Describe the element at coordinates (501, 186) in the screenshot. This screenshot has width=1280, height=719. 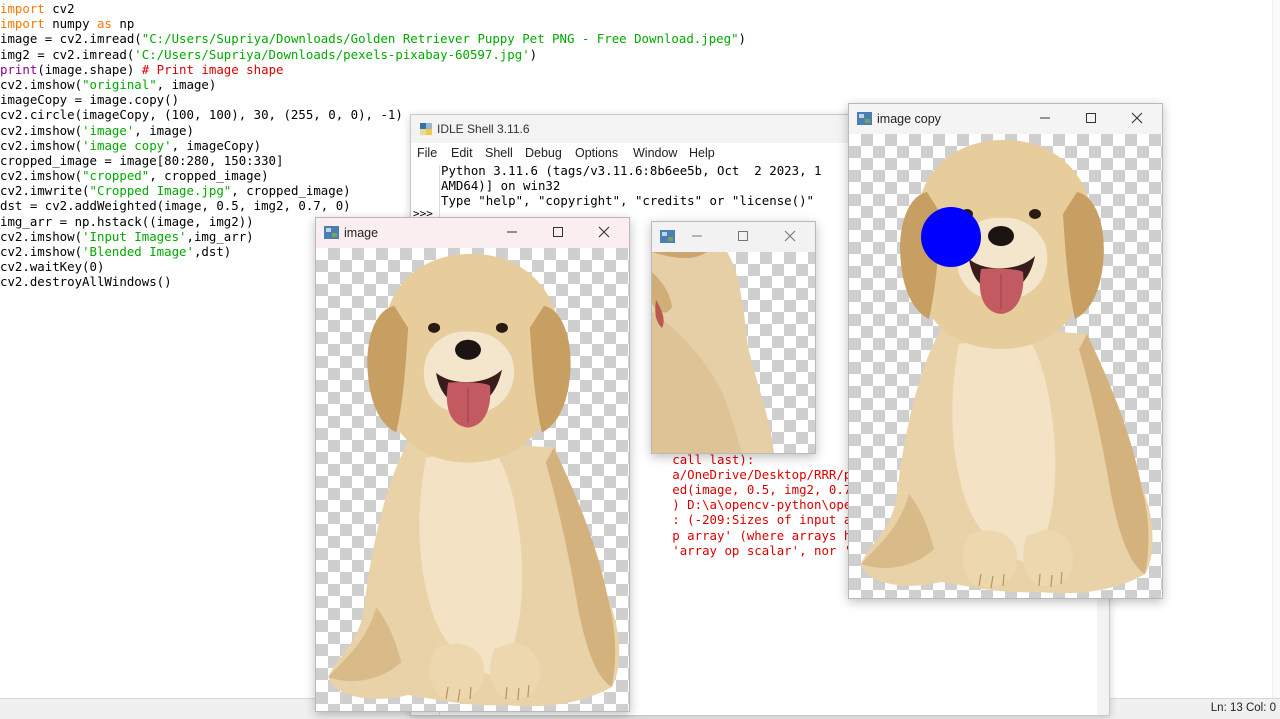
I see `shell-output-line: AMD64)] on win32` at that location.